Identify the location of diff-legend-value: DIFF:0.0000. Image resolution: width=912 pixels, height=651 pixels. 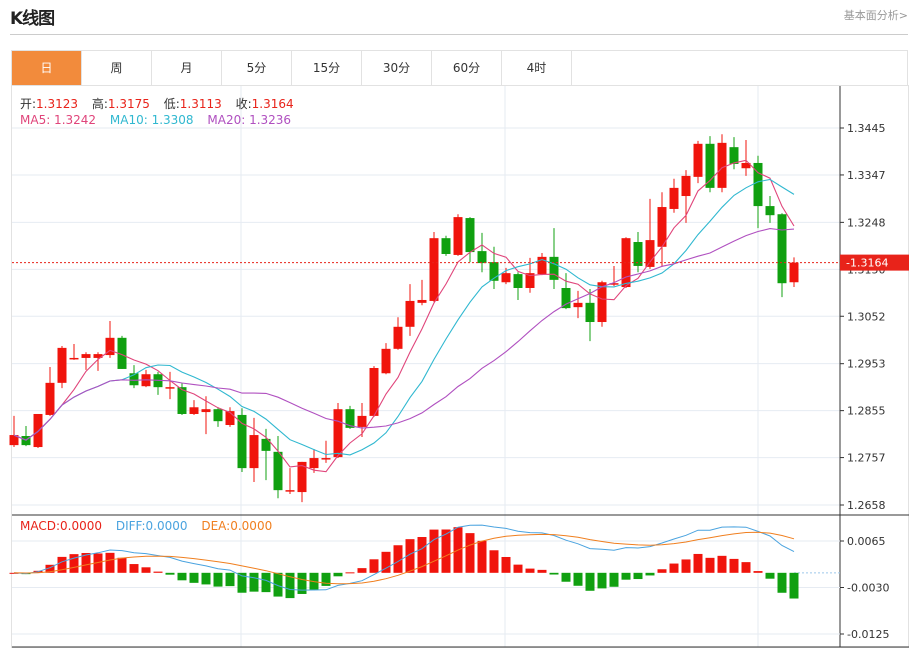
(151, 526).